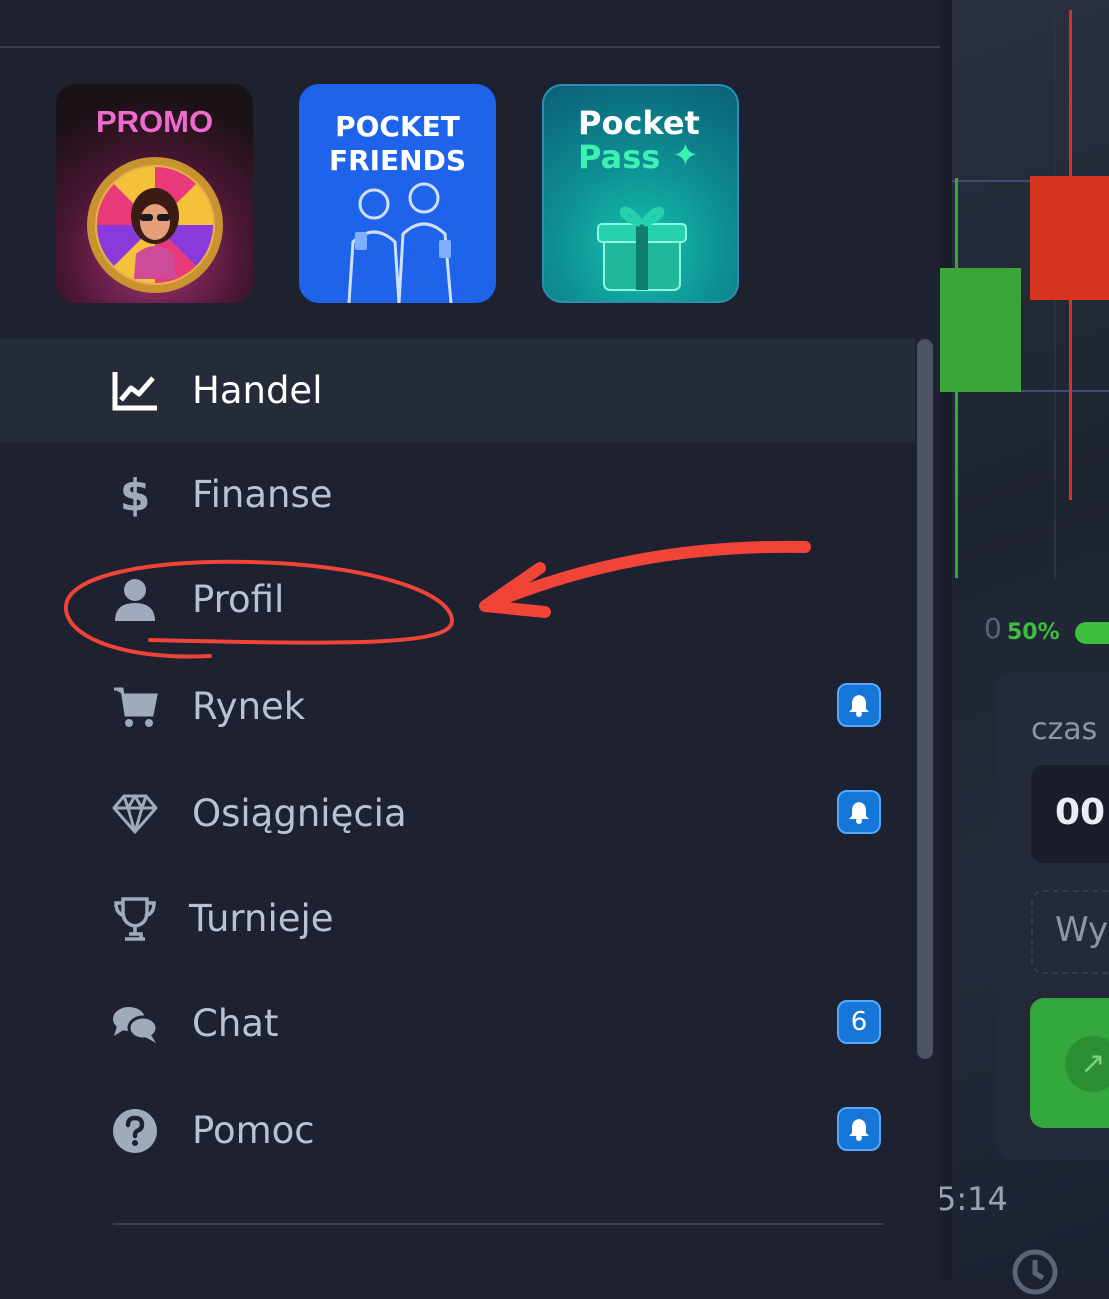  Describe the element at coordinates (1092, 633) in the screenshot. I see `sentiment-fill` at that location.